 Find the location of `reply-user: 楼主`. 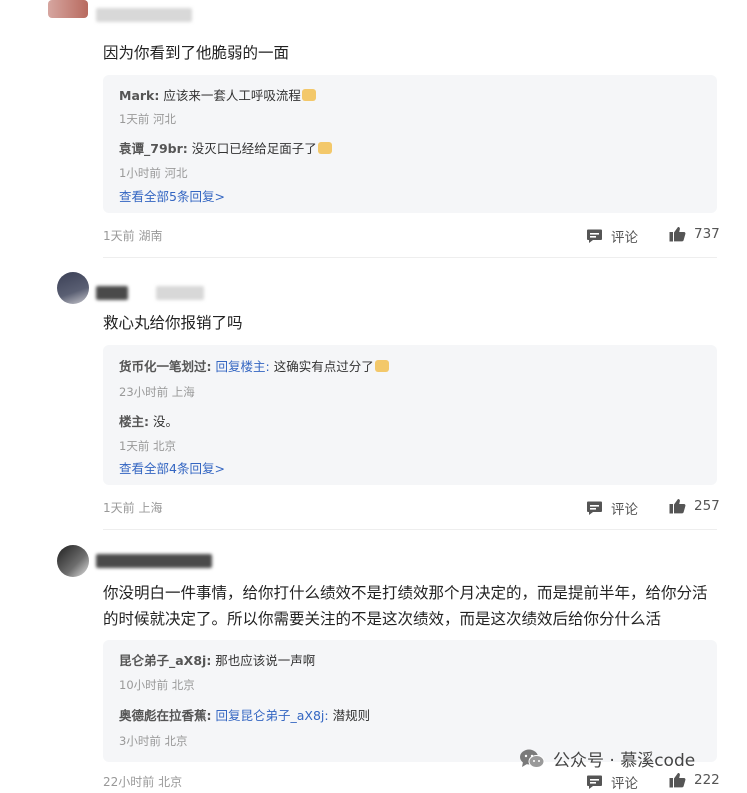

reply-user: 楼主 is located at coordinates (131, 421).